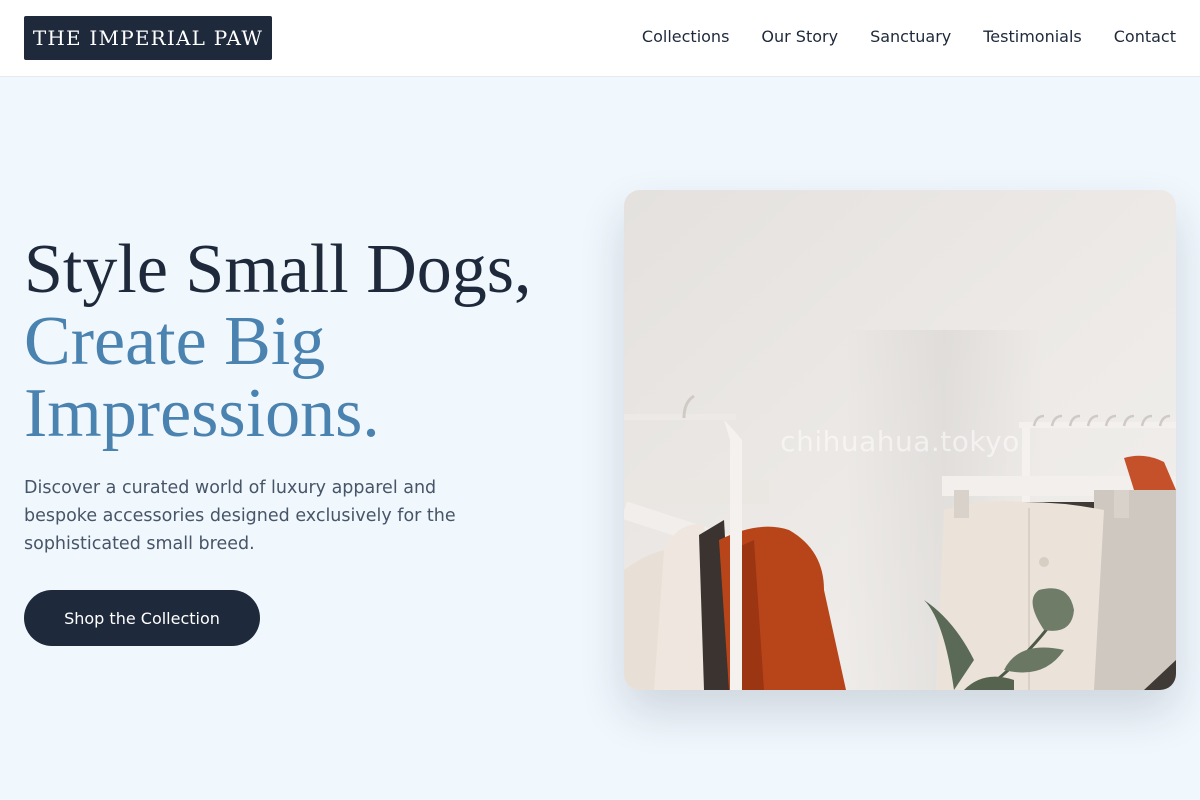  What do you see at coordinates (1032, 37) in the screenshot?
I see `nav-link-testimonials: Testimonials` at bounding box center [1032, 37].